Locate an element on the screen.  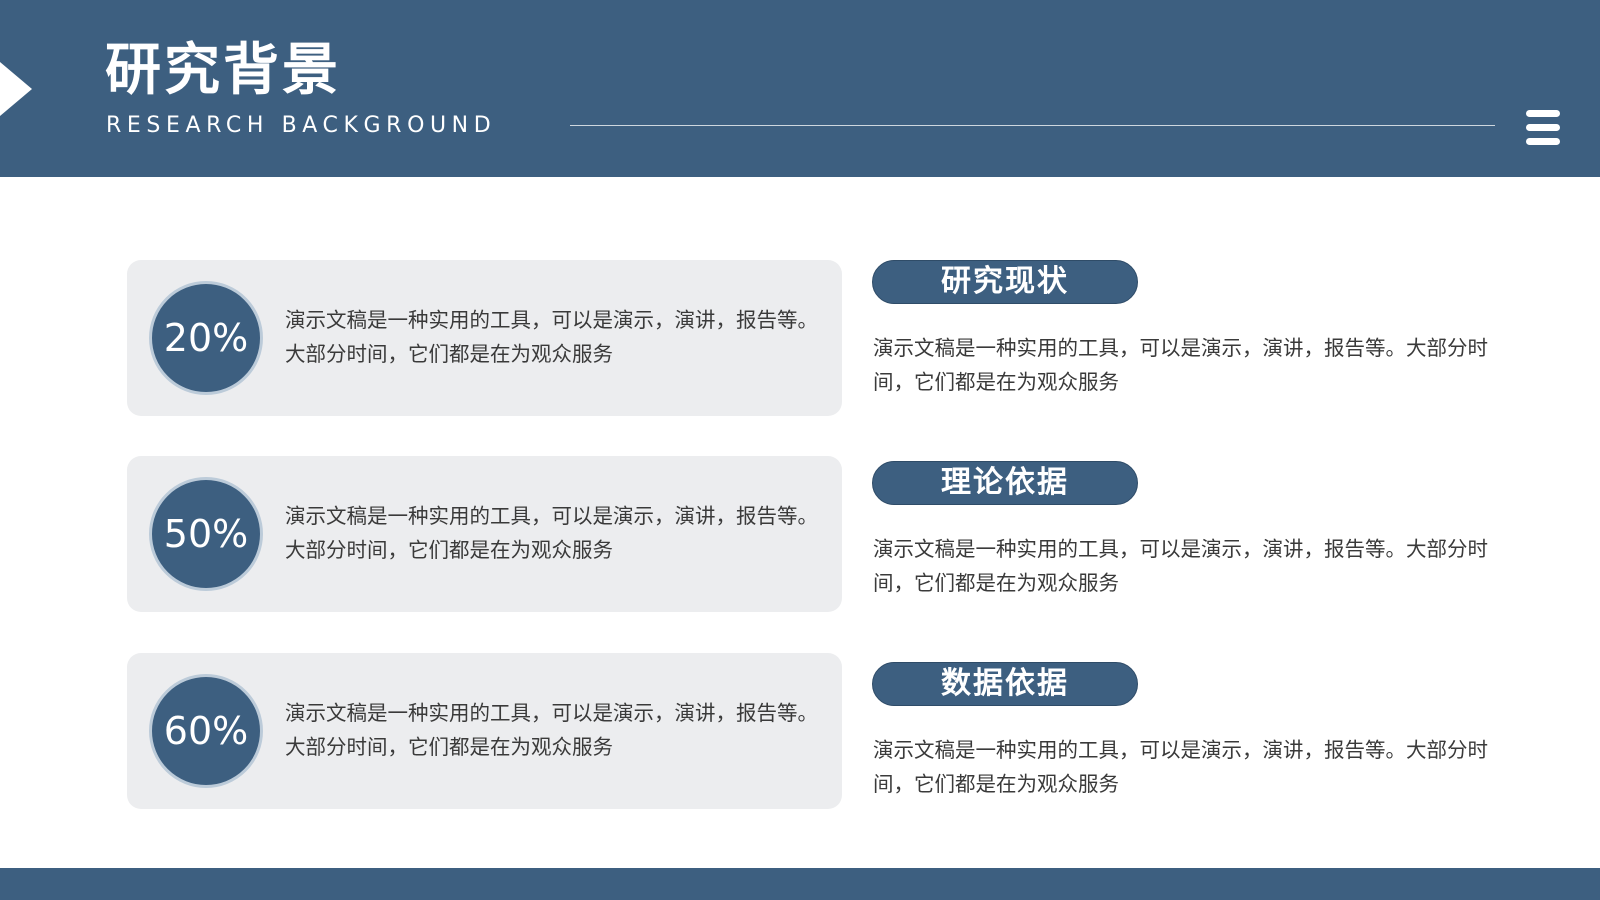
section-label-data-basis: 数据依据 is located at coordinates (1005, 684).